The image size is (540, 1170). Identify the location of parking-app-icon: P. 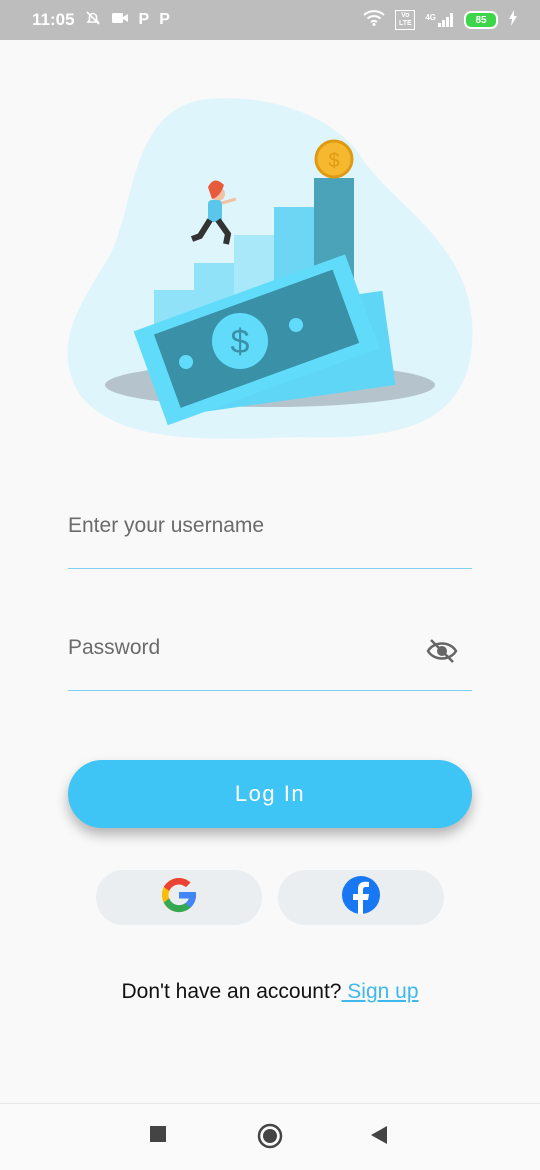
(144, 19).